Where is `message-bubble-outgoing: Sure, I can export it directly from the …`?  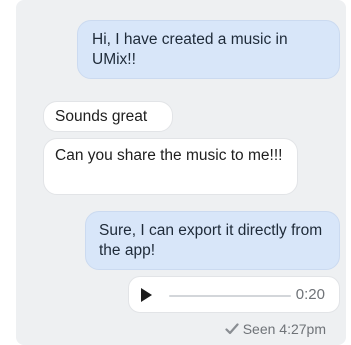
message-bubble-outgoing: Sure, I can export it directly from the … is located at coordinates (212, 240).